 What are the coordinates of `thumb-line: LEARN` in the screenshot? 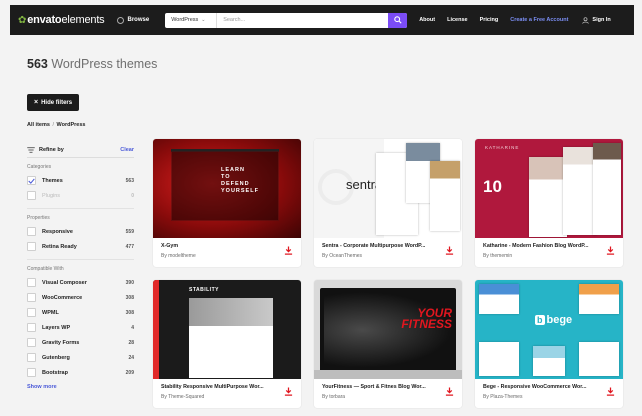 It's located at (233, 170).